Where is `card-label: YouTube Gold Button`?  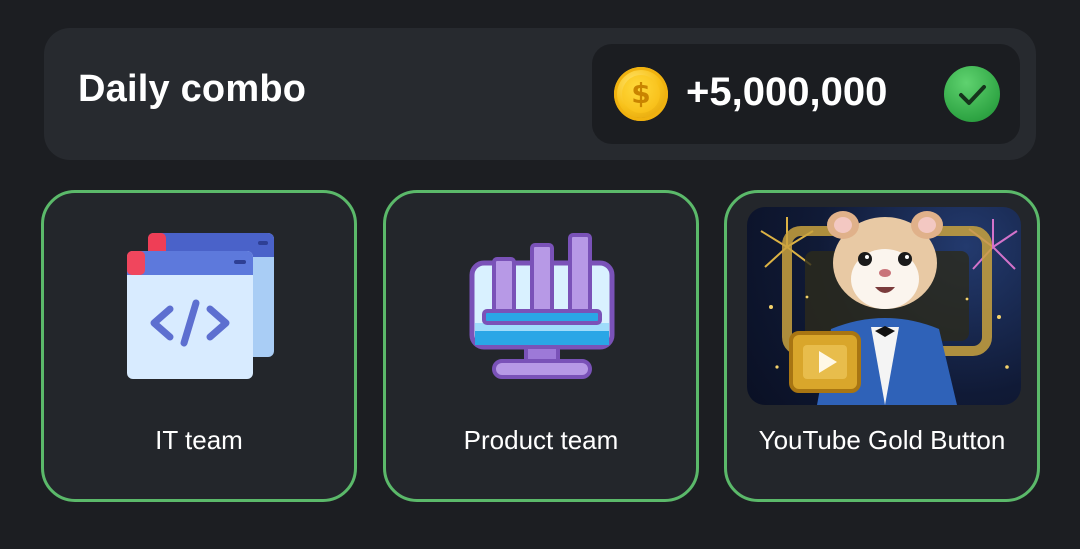 card-label: YouTube Gold Button is located at coordinates (882, 440).